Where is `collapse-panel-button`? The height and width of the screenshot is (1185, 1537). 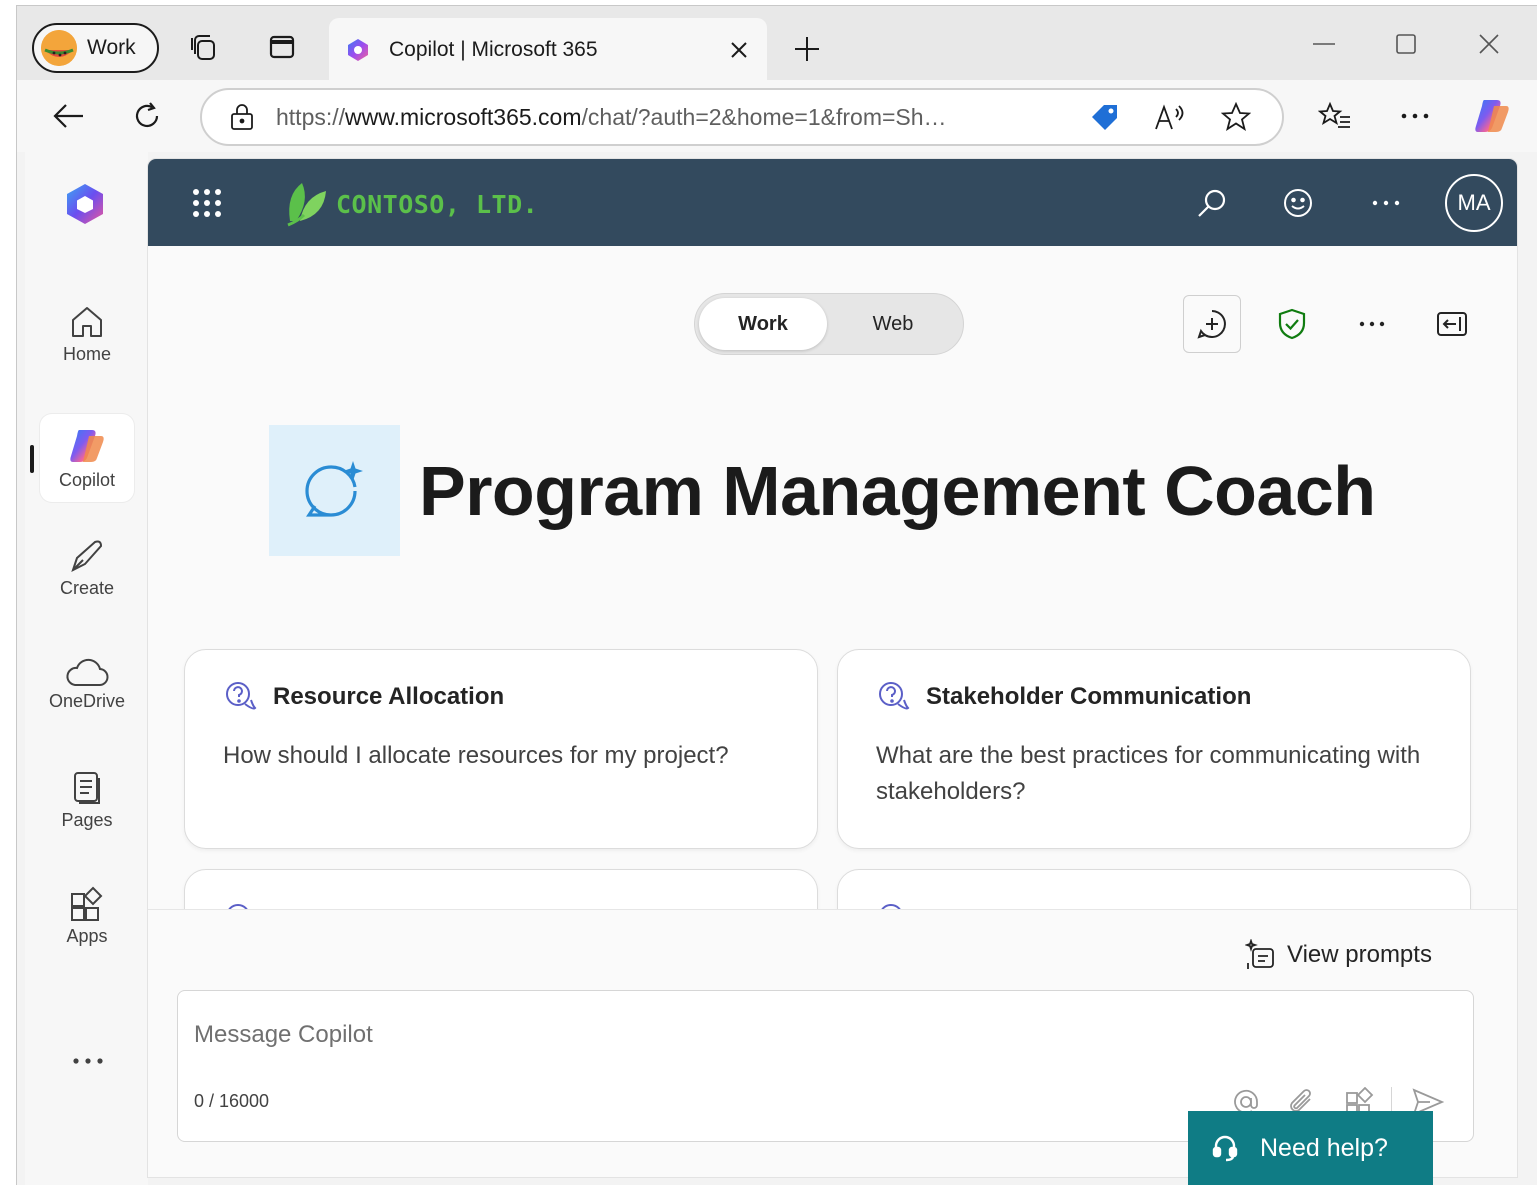
collapse-panel-button is located at coordinates (1452, 324).